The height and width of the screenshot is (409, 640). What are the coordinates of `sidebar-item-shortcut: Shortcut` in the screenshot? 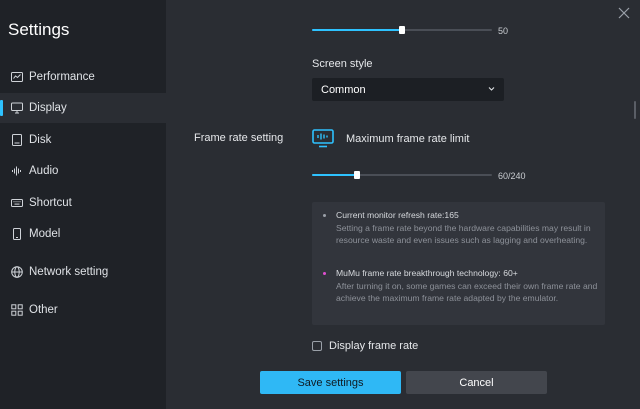 It's located at (83, 203).